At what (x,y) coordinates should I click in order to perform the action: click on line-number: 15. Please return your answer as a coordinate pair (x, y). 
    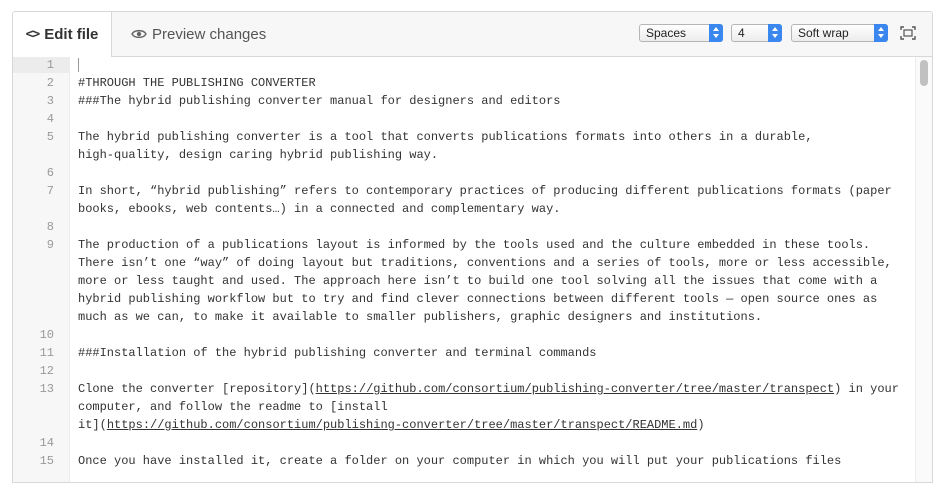
    Looking at the image, I should click on (46, 461).